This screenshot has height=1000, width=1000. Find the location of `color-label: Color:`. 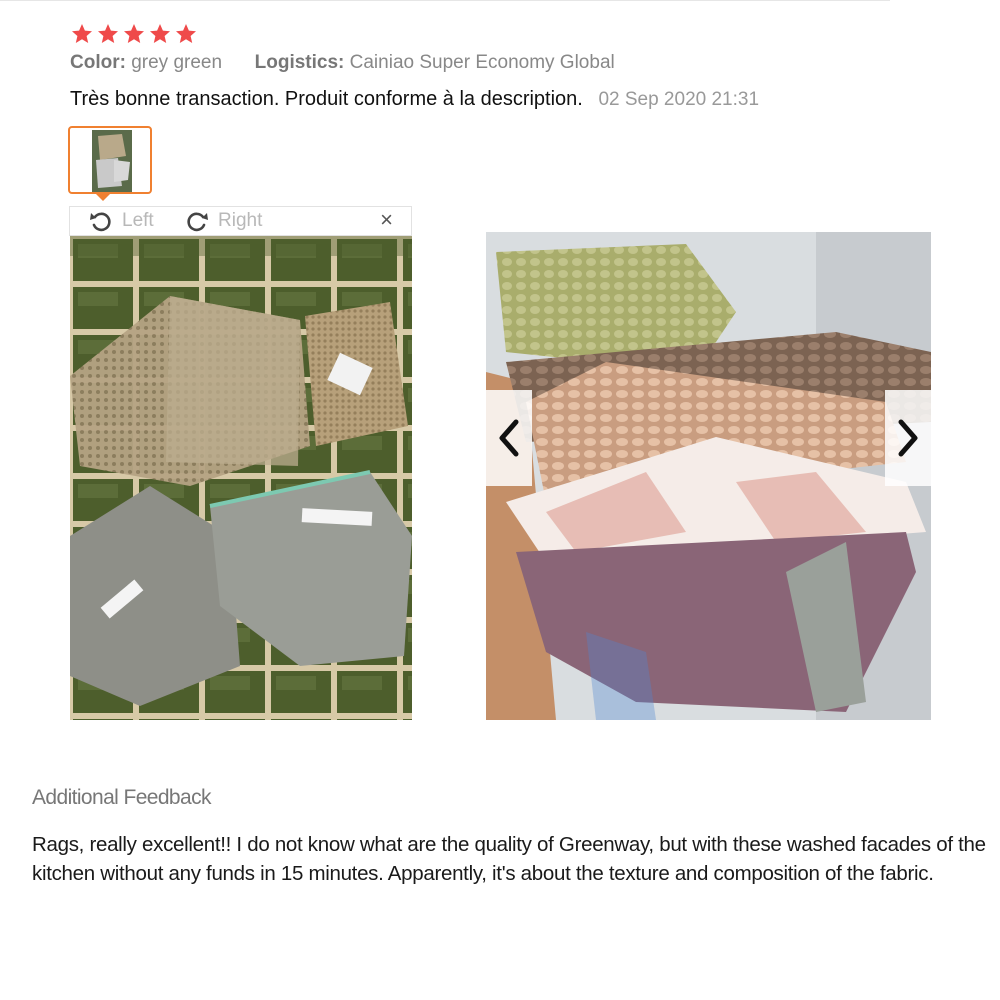

color-label: Color: is located at coordinates (98, 62).